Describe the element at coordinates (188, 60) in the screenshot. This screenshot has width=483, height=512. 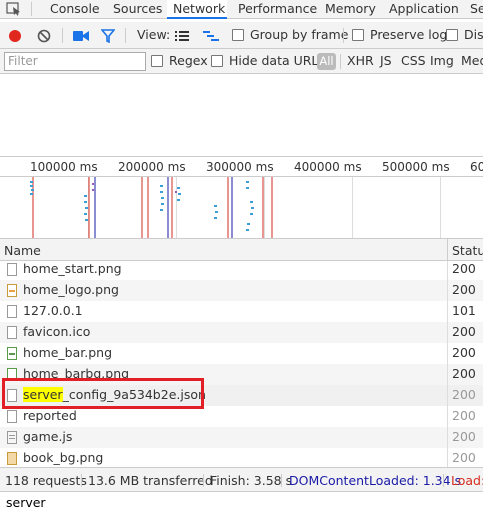
I see `regex-label: Regex` at that location.